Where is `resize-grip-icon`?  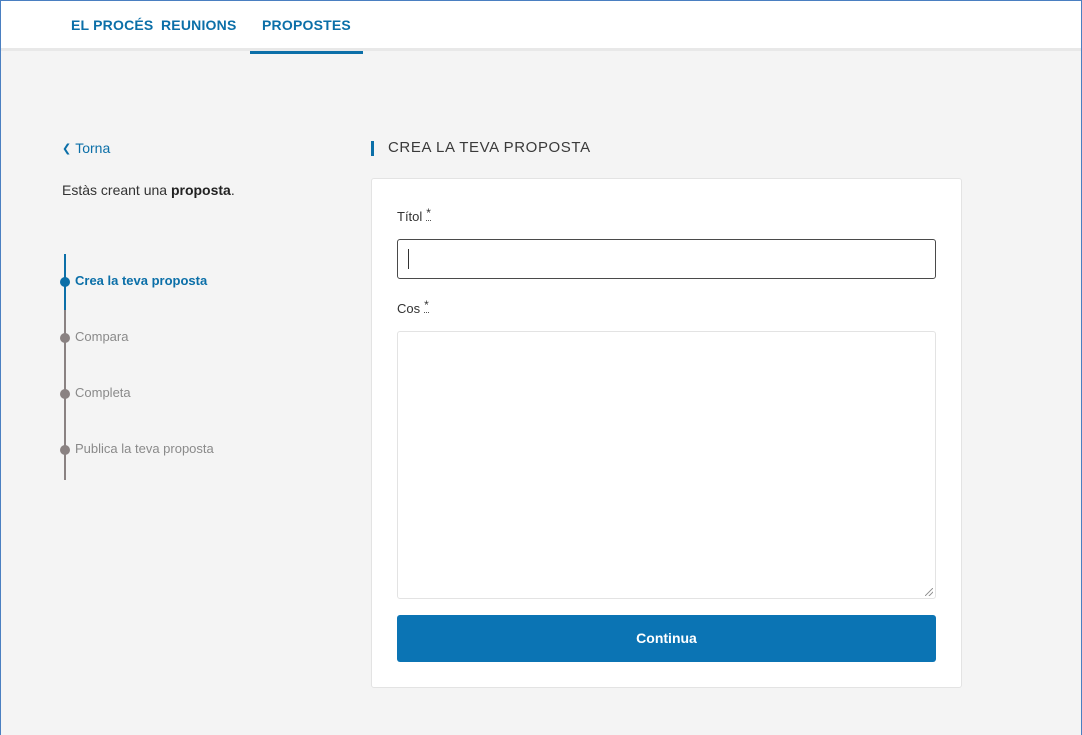
resize-grip-icon is located at coordinates (929, 592).